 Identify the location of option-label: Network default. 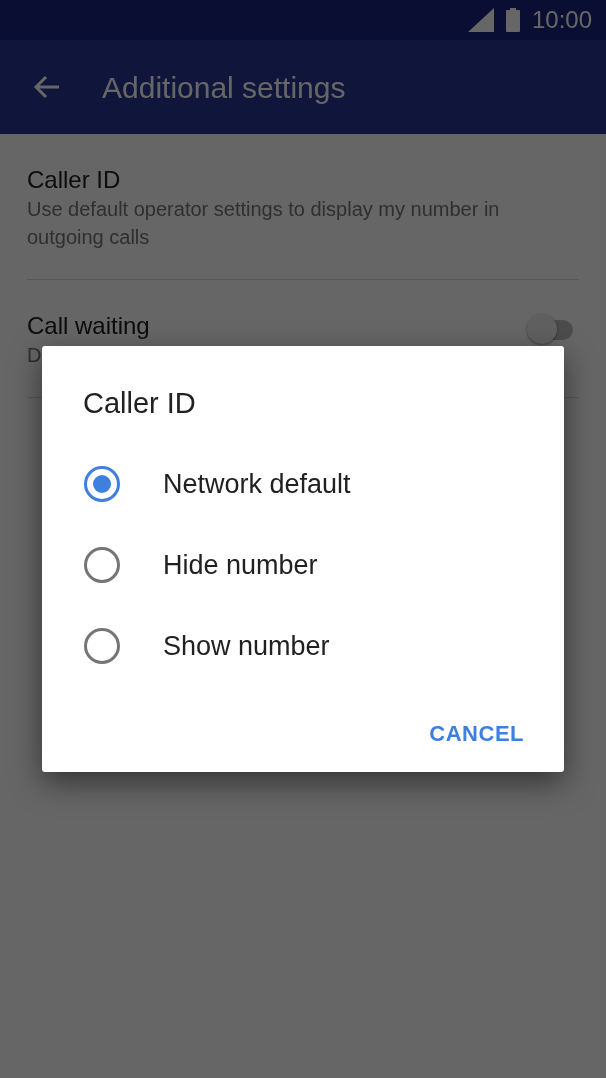
(257, 484).